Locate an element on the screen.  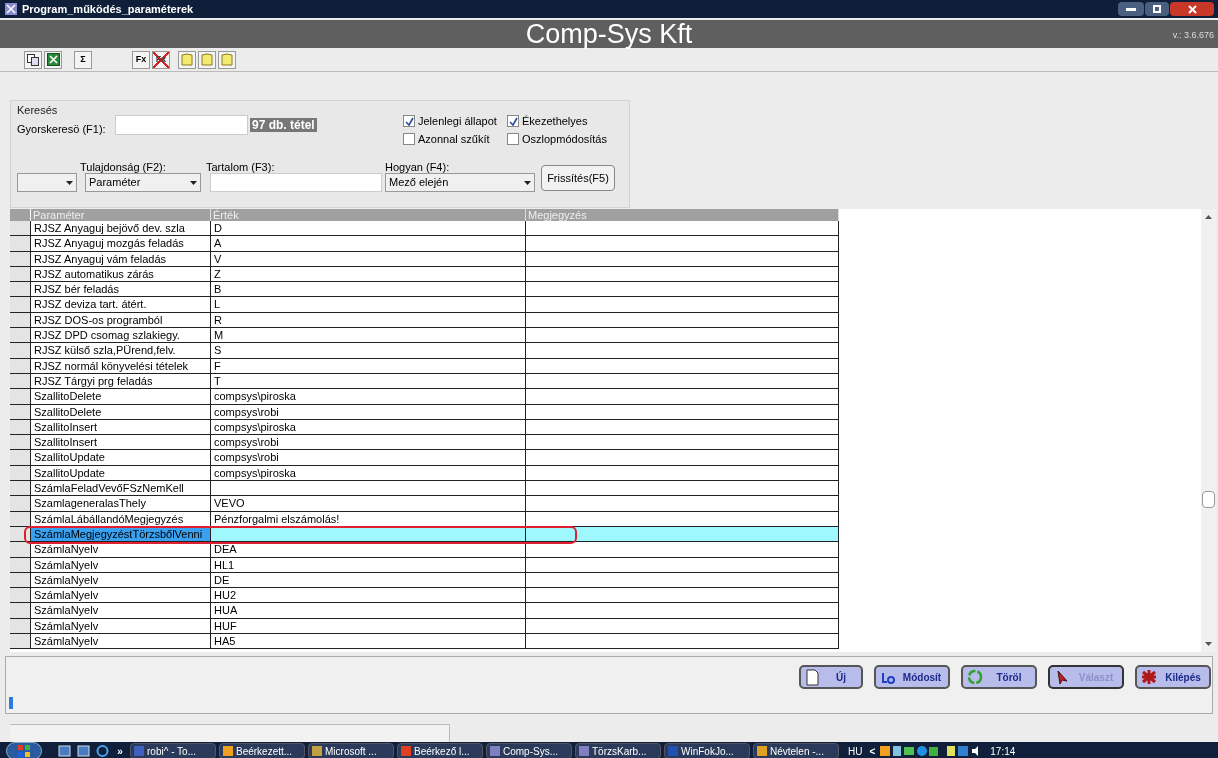
field-label: Tartalom (F3): is located at coordinates (240, 167).